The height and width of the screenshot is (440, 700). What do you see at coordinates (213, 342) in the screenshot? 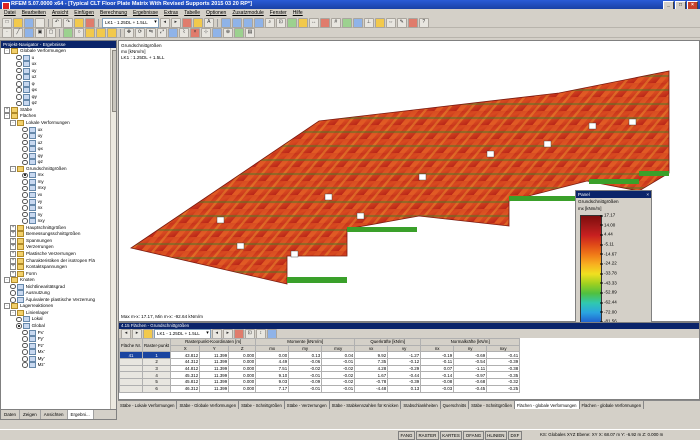
I see `col-koordinaten: Rasterpunkt-Koordinaten [m]` at bounding box center [213, 342].